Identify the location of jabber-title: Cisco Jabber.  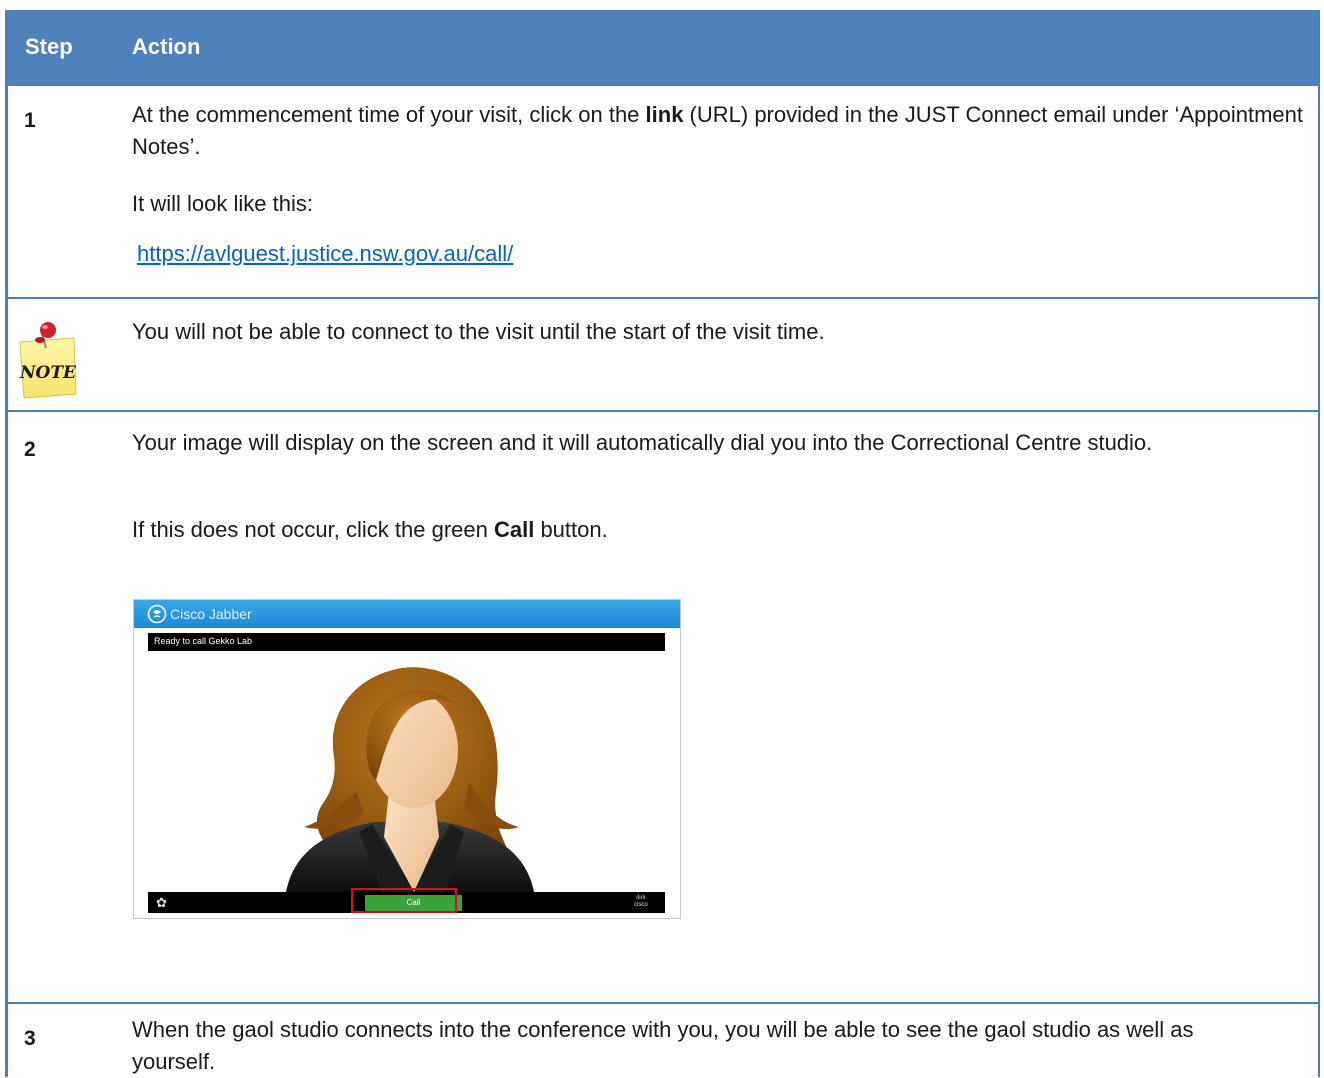
(211, 614).